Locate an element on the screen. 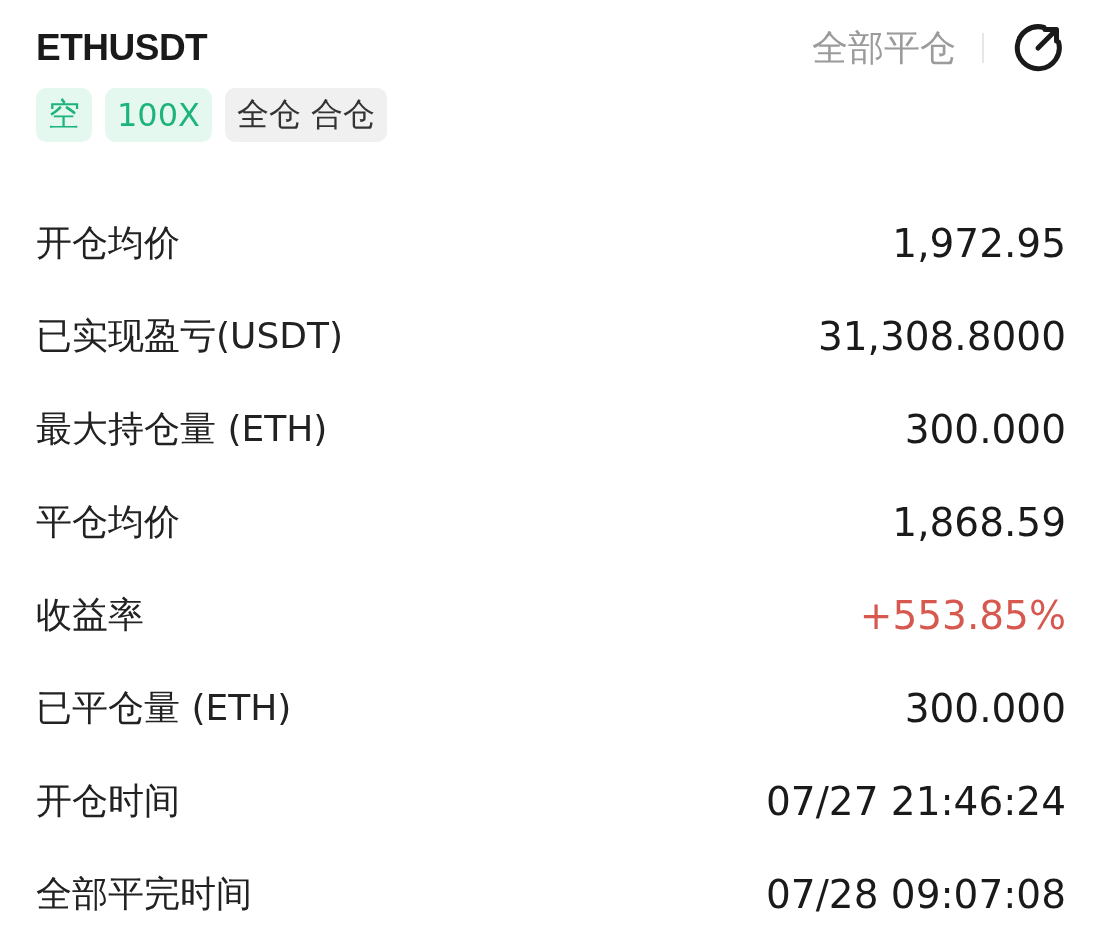 This screenshot has width=1097, height=947. field-value: 31,308.8000 is located at coordinates (941, 336).